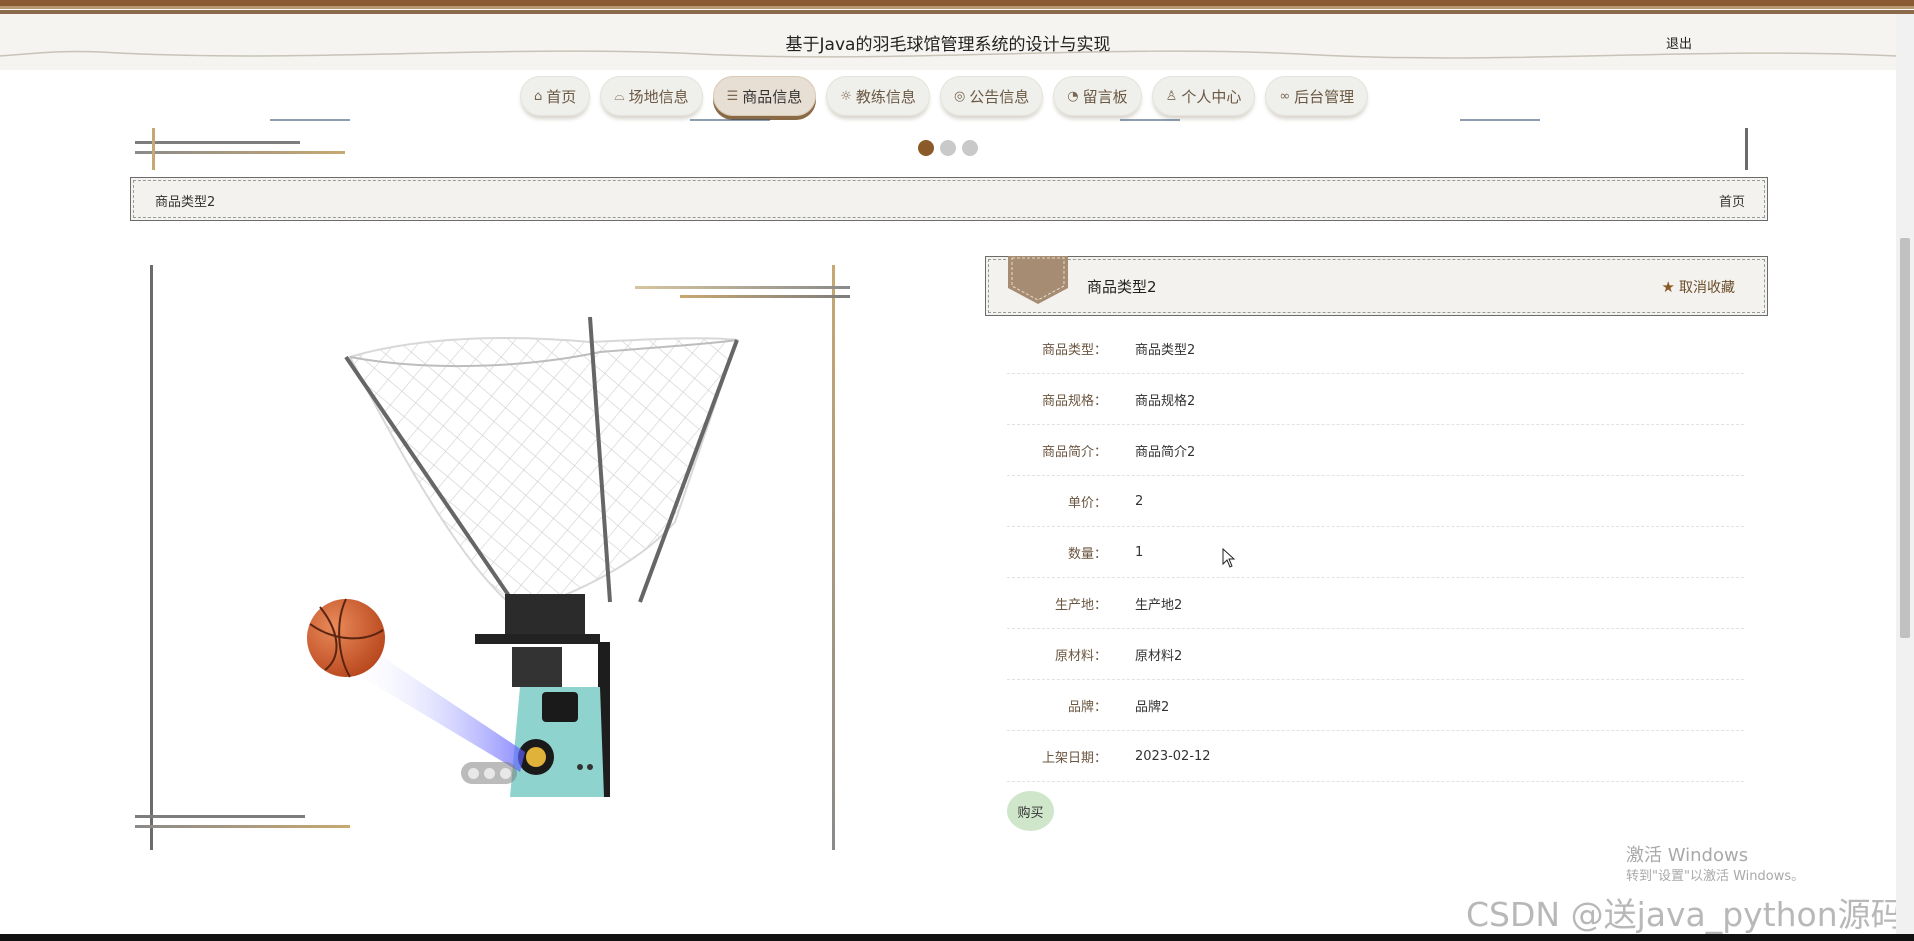 Image resolution: width=1914 pixels, height=941 pixels. I want to click on image-carousel-dots, so click(489, 773).